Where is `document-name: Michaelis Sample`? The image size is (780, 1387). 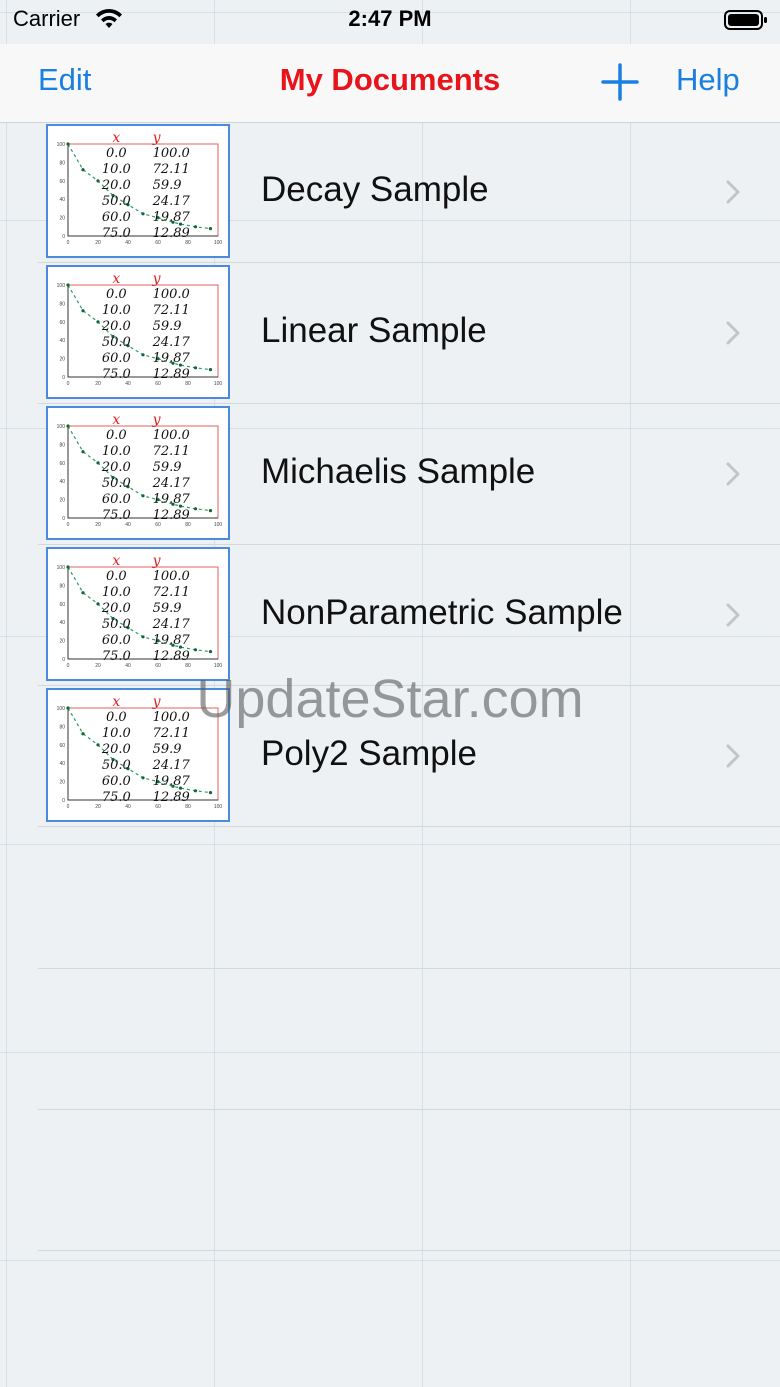
document-name: Michaelis Sample is located at coordinates (398, 471).